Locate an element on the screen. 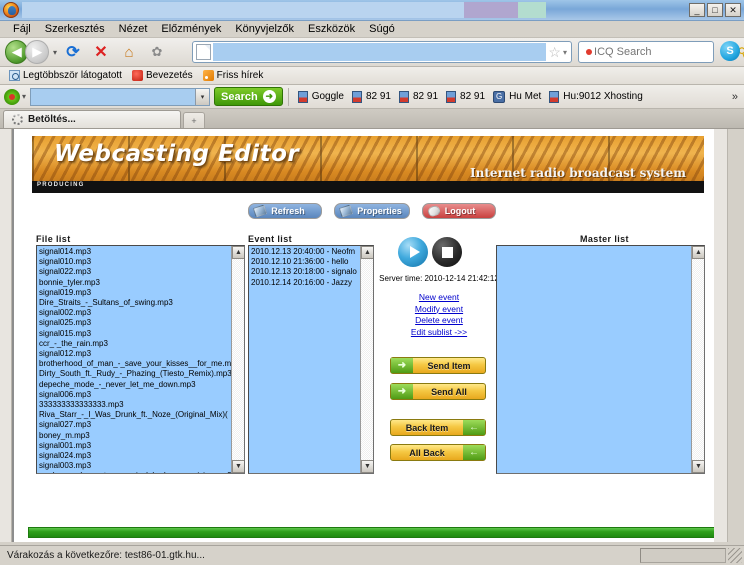 The height and width of the screenshot is (565, 744). toolbar-link-8291-a: 82 91 is located at coordinates (371, 96).